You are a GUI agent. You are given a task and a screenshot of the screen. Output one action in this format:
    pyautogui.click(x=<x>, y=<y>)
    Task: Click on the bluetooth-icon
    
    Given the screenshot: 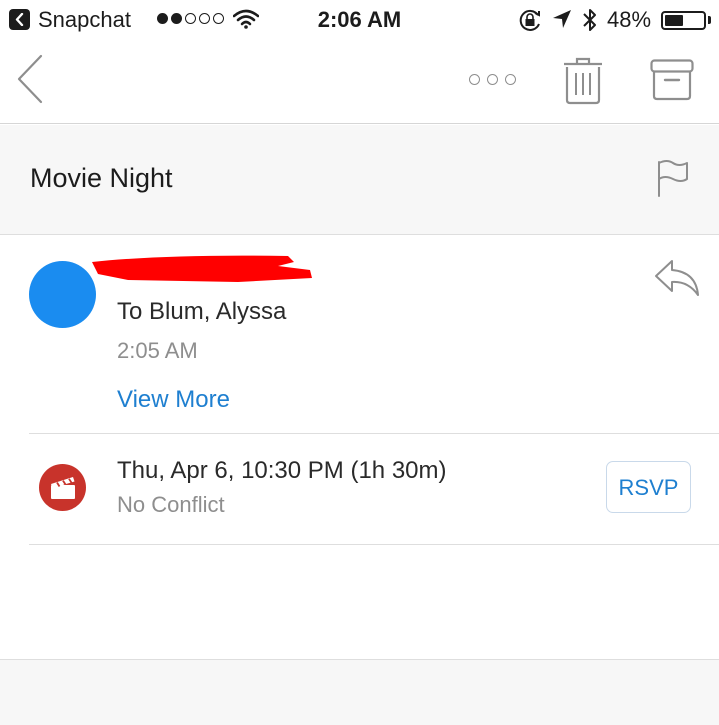 What is the action you would take?
    pyautogui.click(x=589, y=20)
    